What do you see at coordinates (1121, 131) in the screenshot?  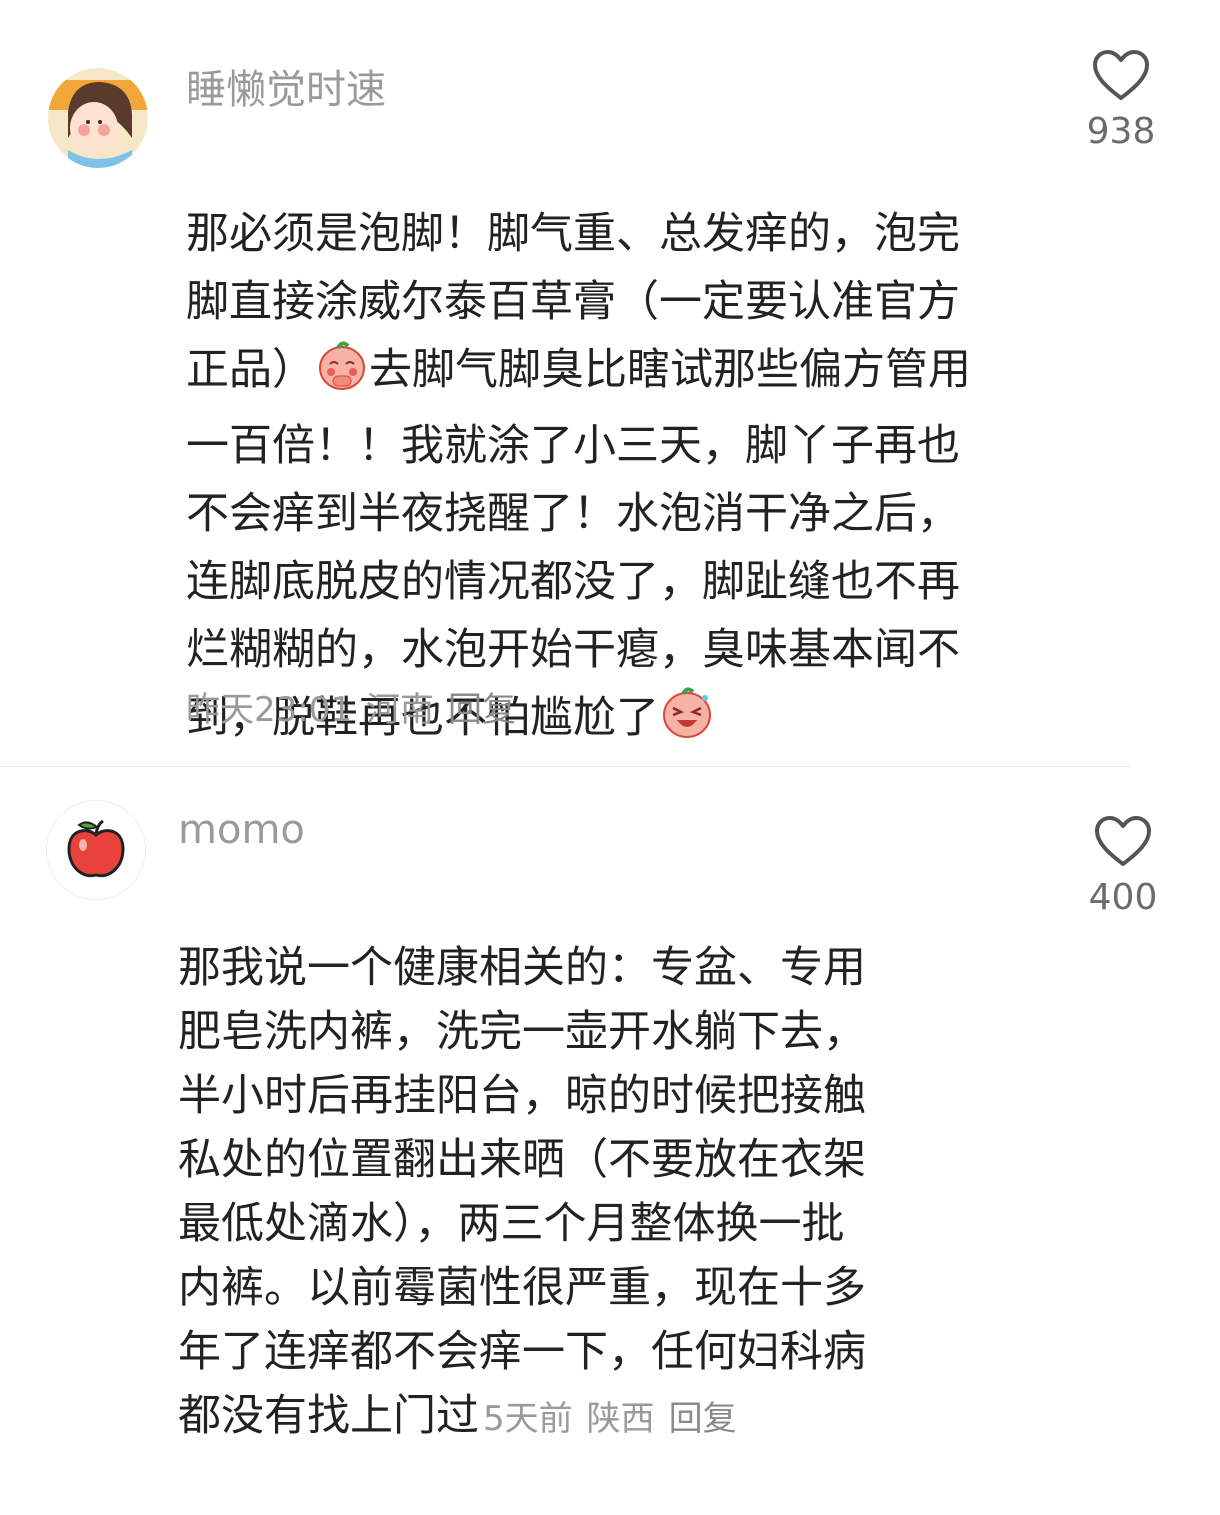 I see `like-count: 938` at bounding box center [1121, 131].